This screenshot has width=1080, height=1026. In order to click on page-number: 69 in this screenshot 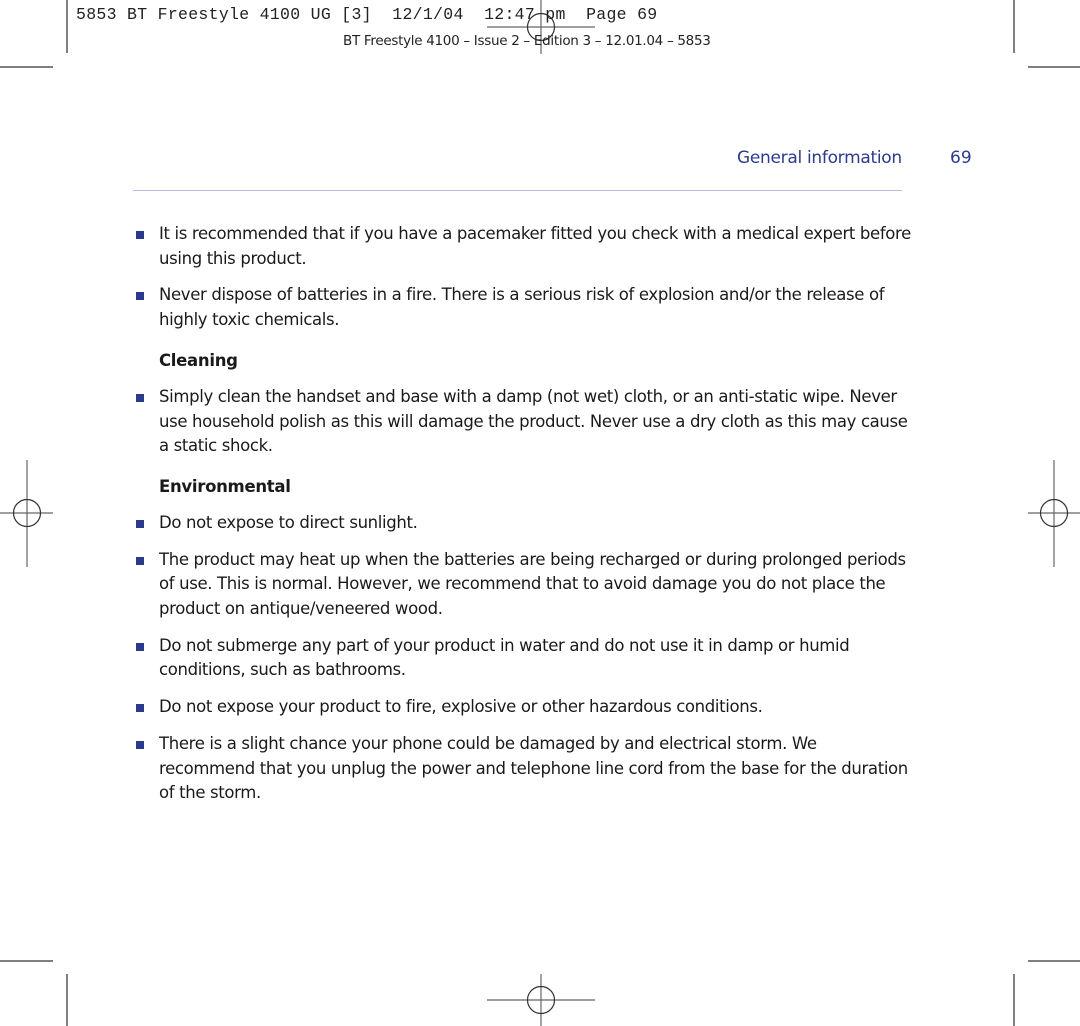, I will do `click(961, 158)`.